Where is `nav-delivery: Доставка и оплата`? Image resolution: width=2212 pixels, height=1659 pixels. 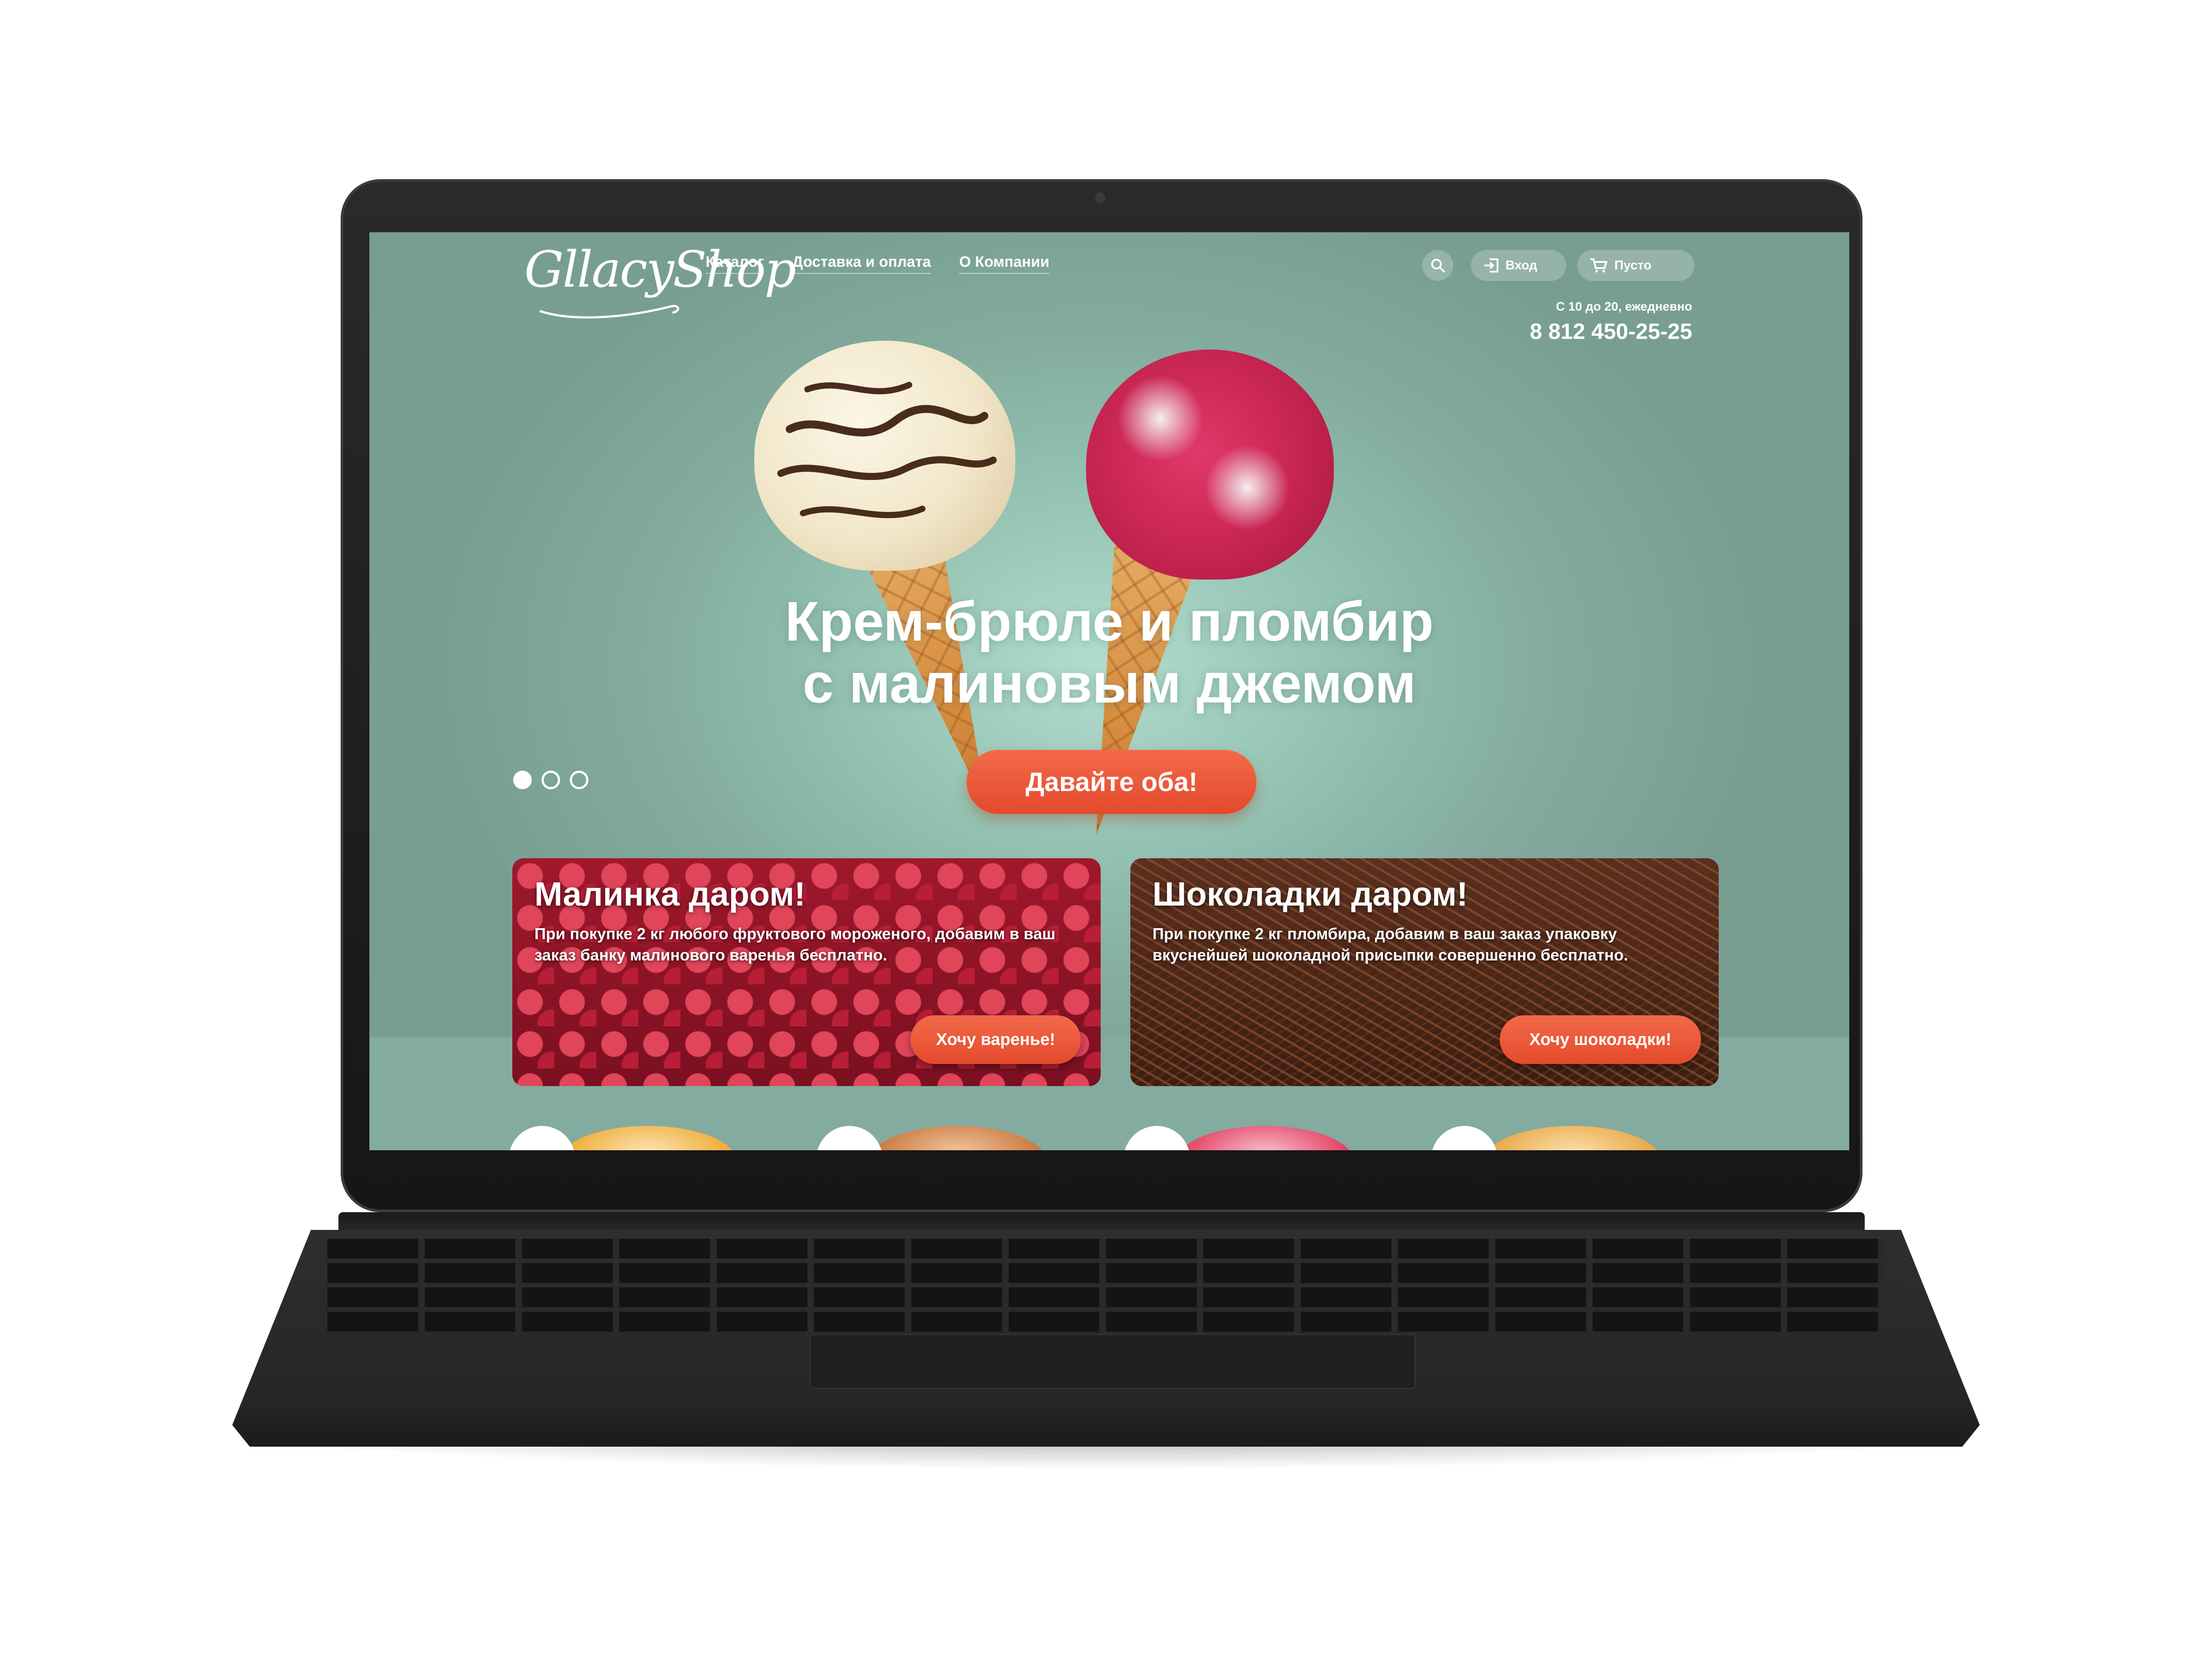
nav-delivery: Доставка и оплата is located at coordinates (862, 263).